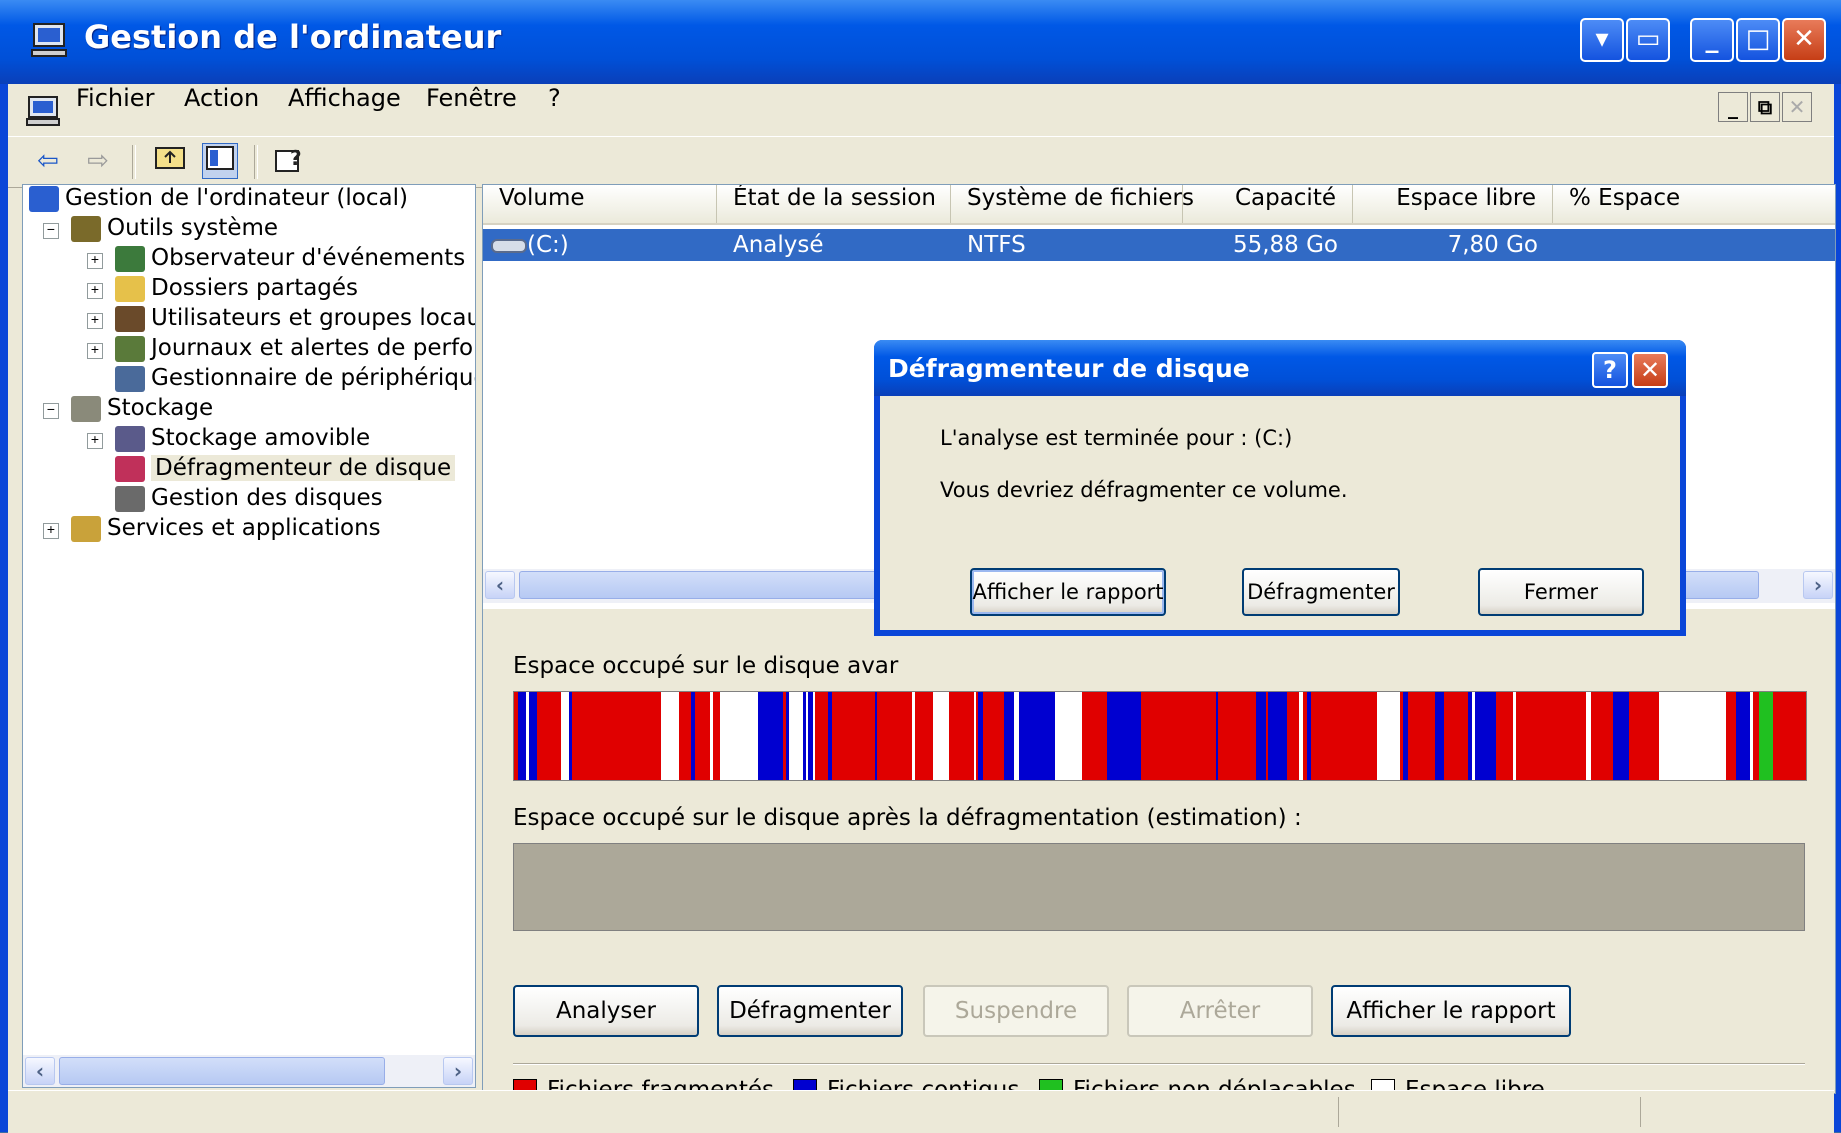 This screenshot has height=1133, width=1841. Describe the element at coordinates (174, 231) in the screenshot. I see `tree-node: Outils système` at that location.